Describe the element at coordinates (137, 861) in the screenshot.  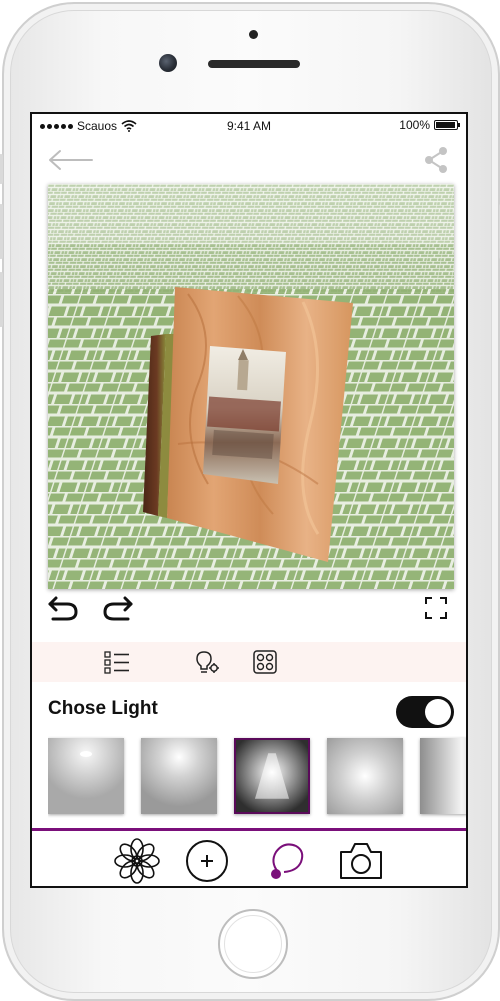
I see `flower-icon` at that location.